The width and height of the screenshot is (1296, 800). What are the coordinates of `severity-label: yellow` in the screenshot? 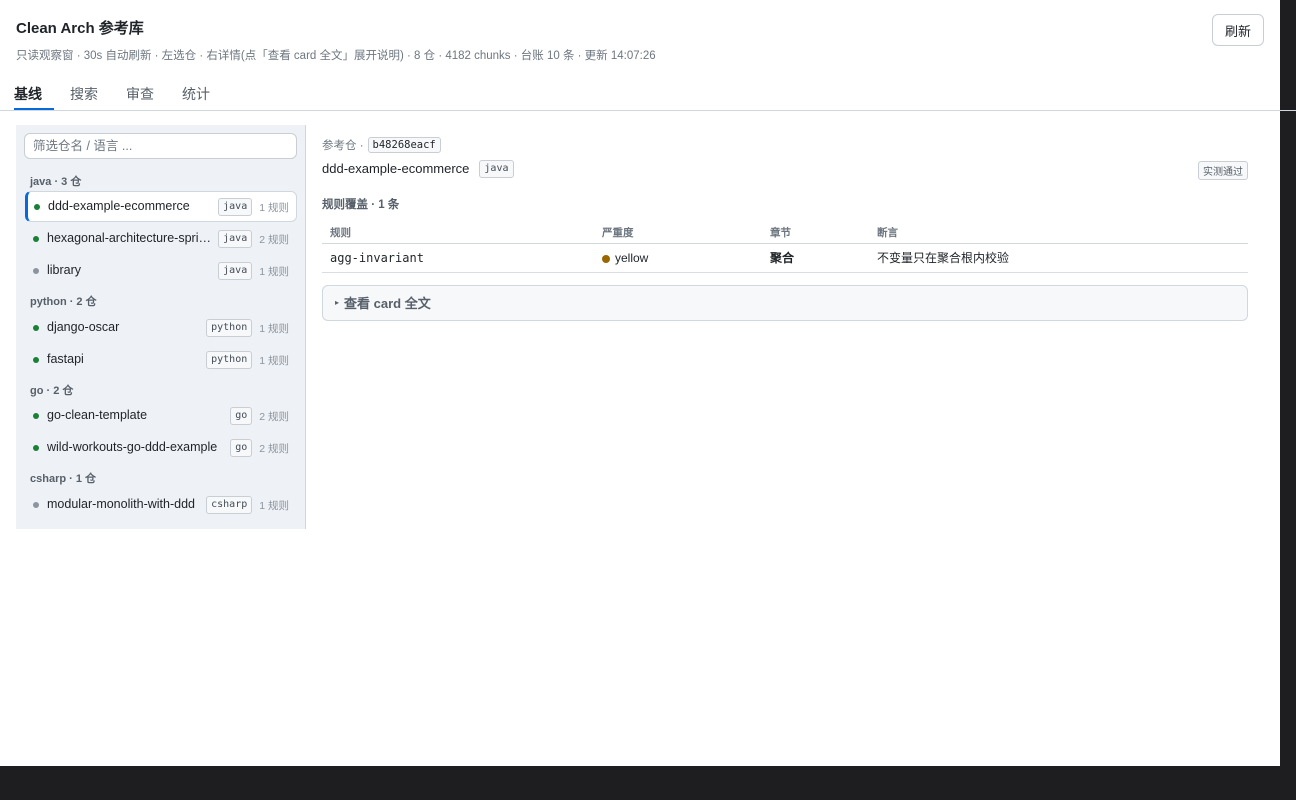 It's located at (632, 257).